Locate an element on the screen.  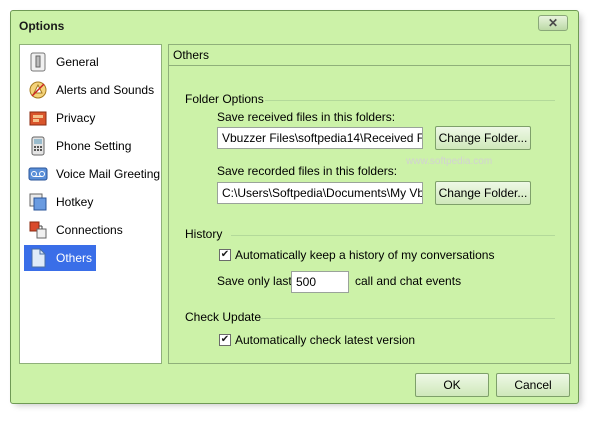
folder-options-title: Folder Options is located at coordinates (224, 99).